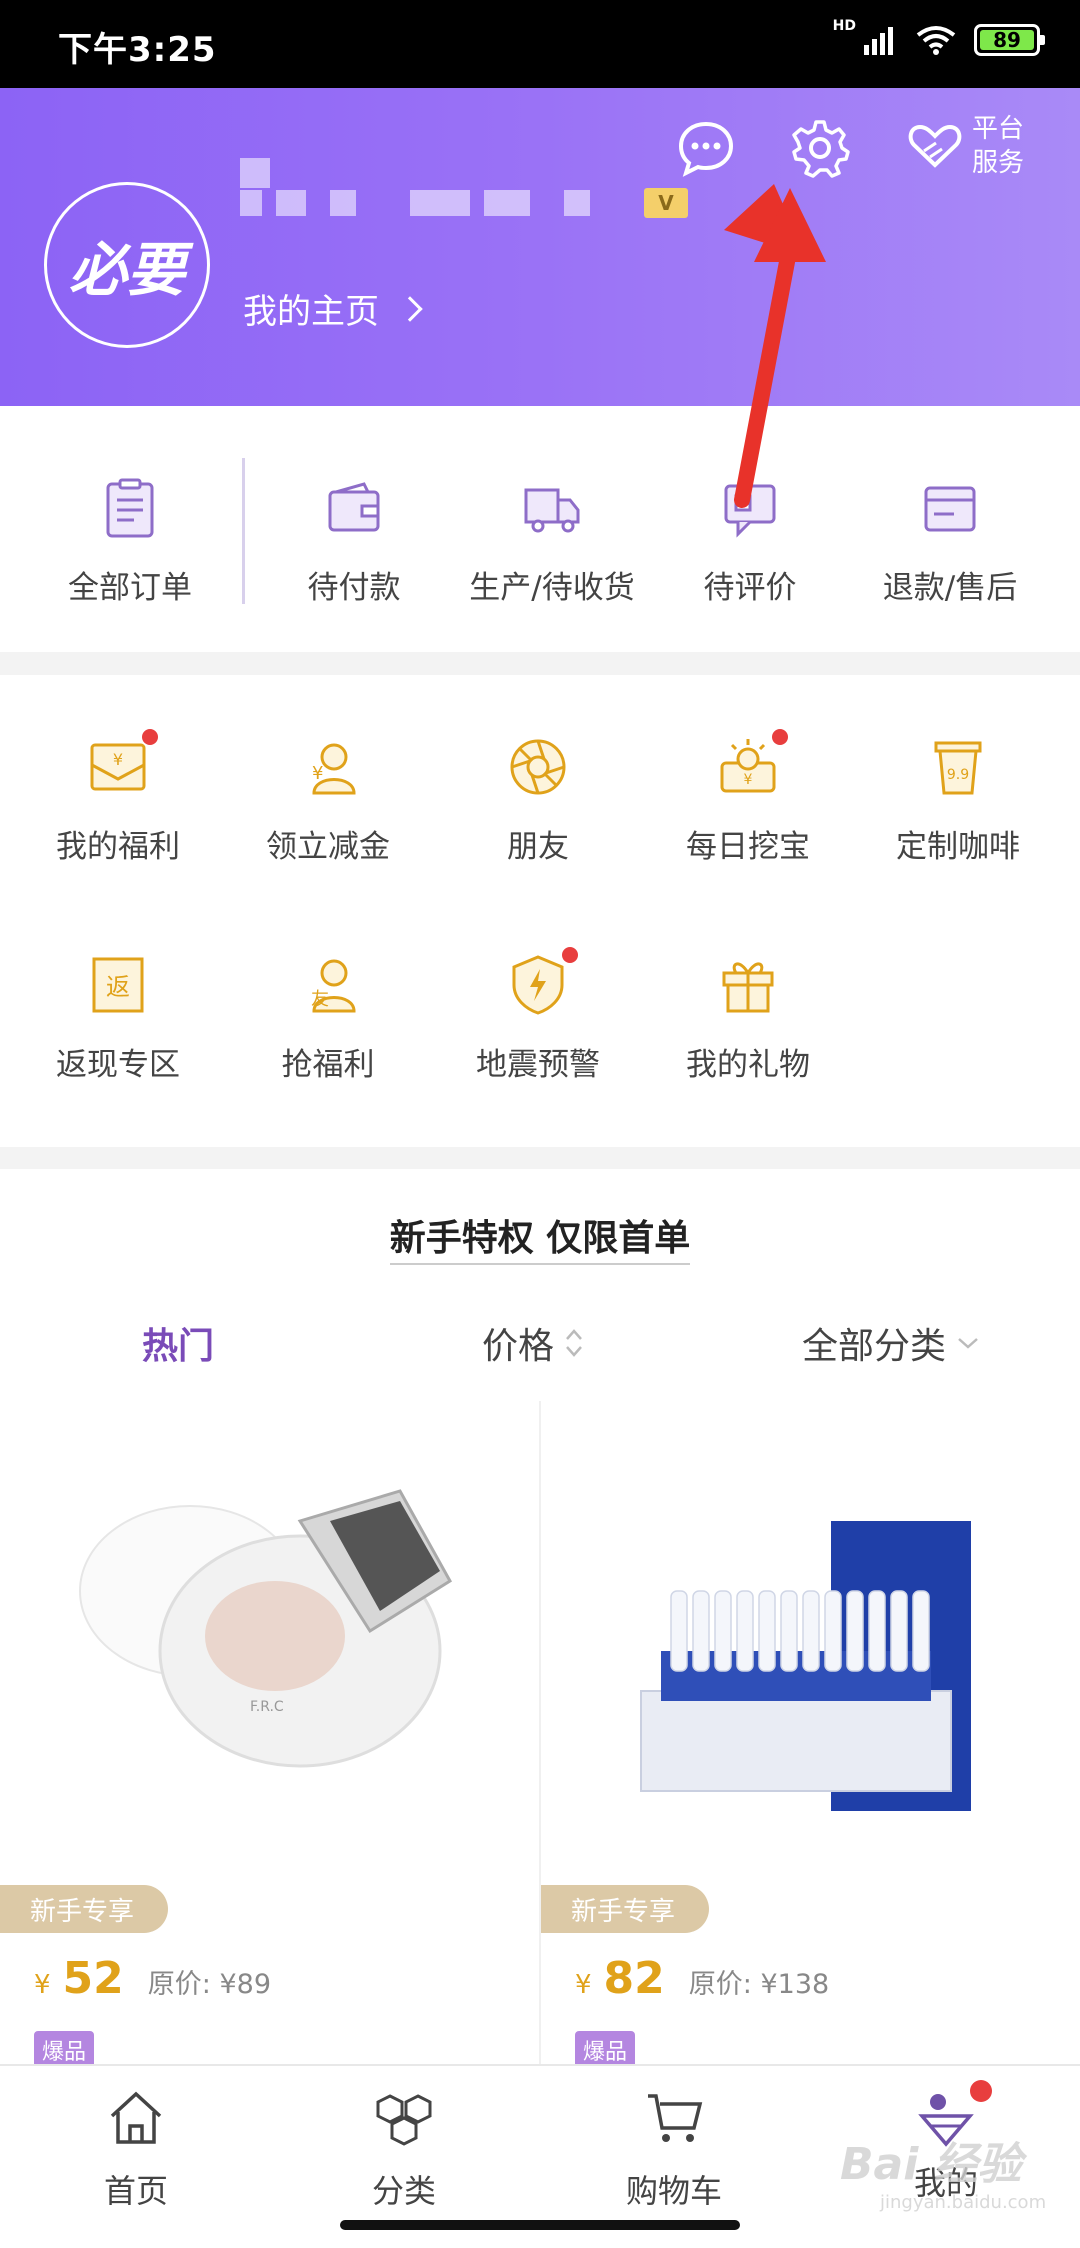 This screenshot has width=1080, height=2248. I want to click on service-earthquake-alert: 地震预警, so click(538, 1015).